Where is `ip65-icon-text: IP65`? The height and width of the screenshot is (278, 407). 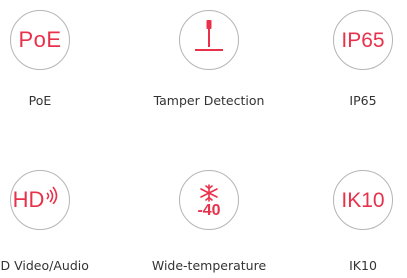
ip65-icon-text: IP65 is located at coordinates (363, 40).